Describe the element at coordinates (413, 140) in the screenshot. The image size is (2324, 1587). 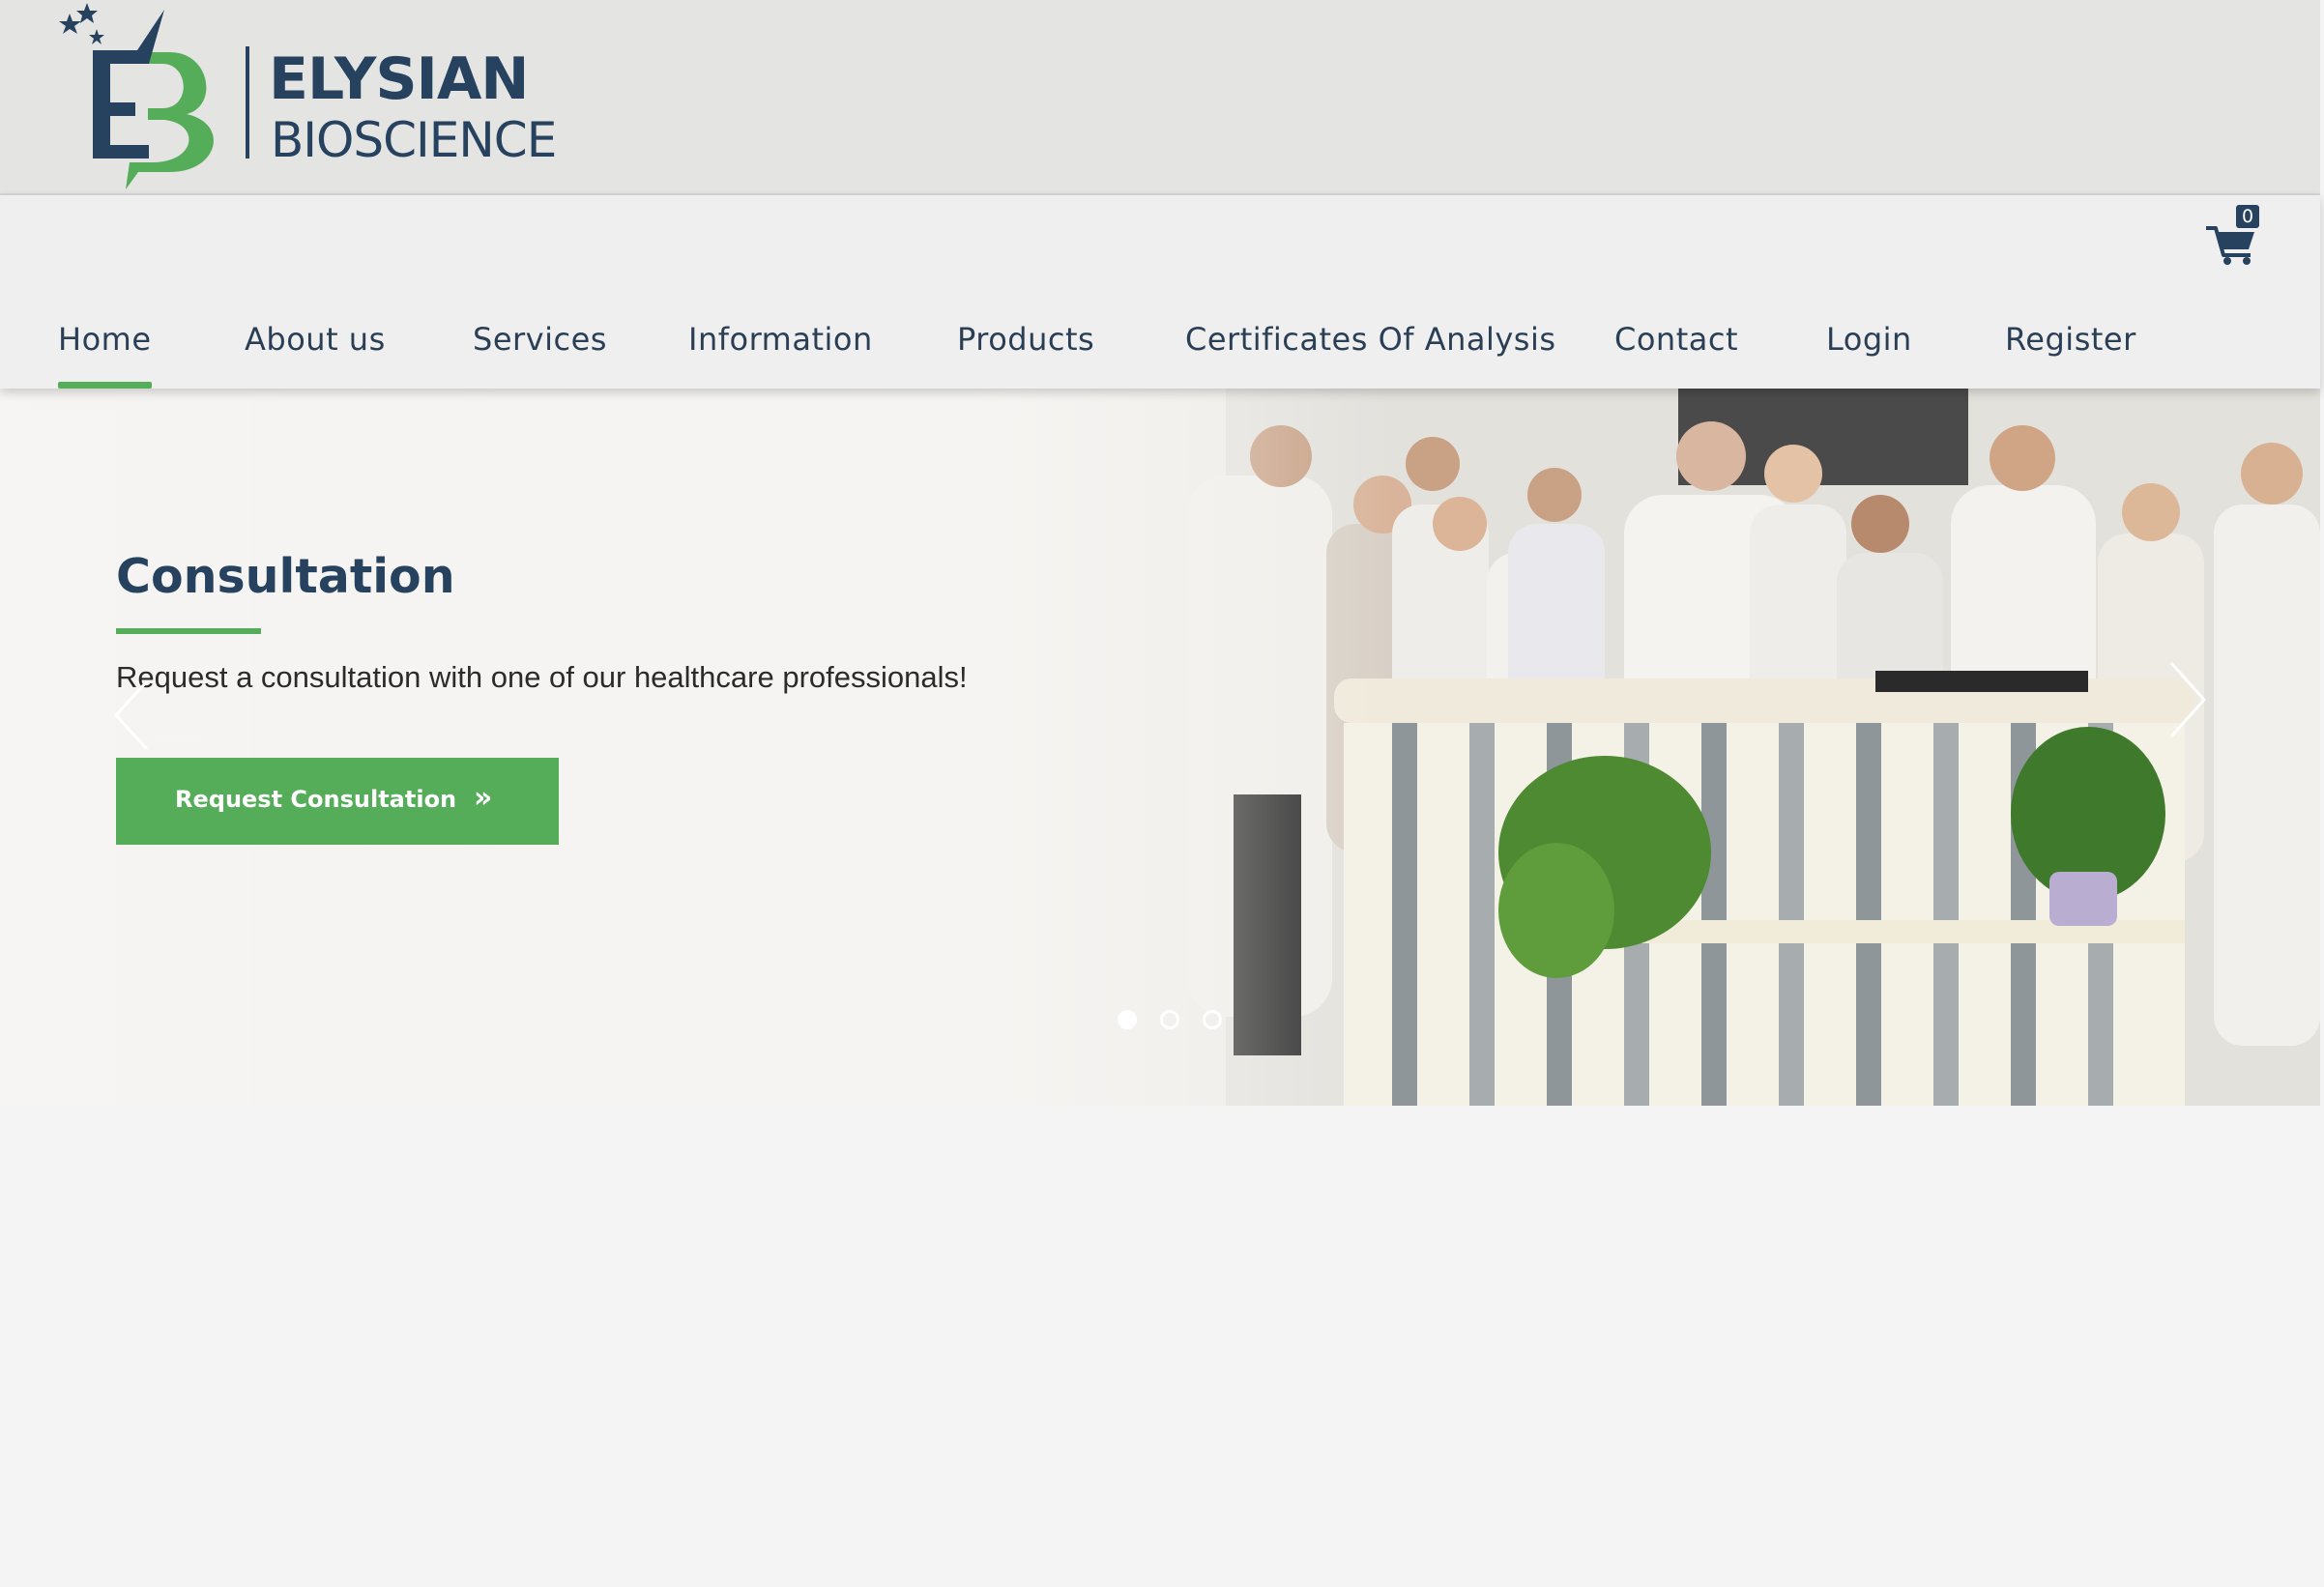
I see `brand-name-secondary: BIOSCIENCE` at that location.